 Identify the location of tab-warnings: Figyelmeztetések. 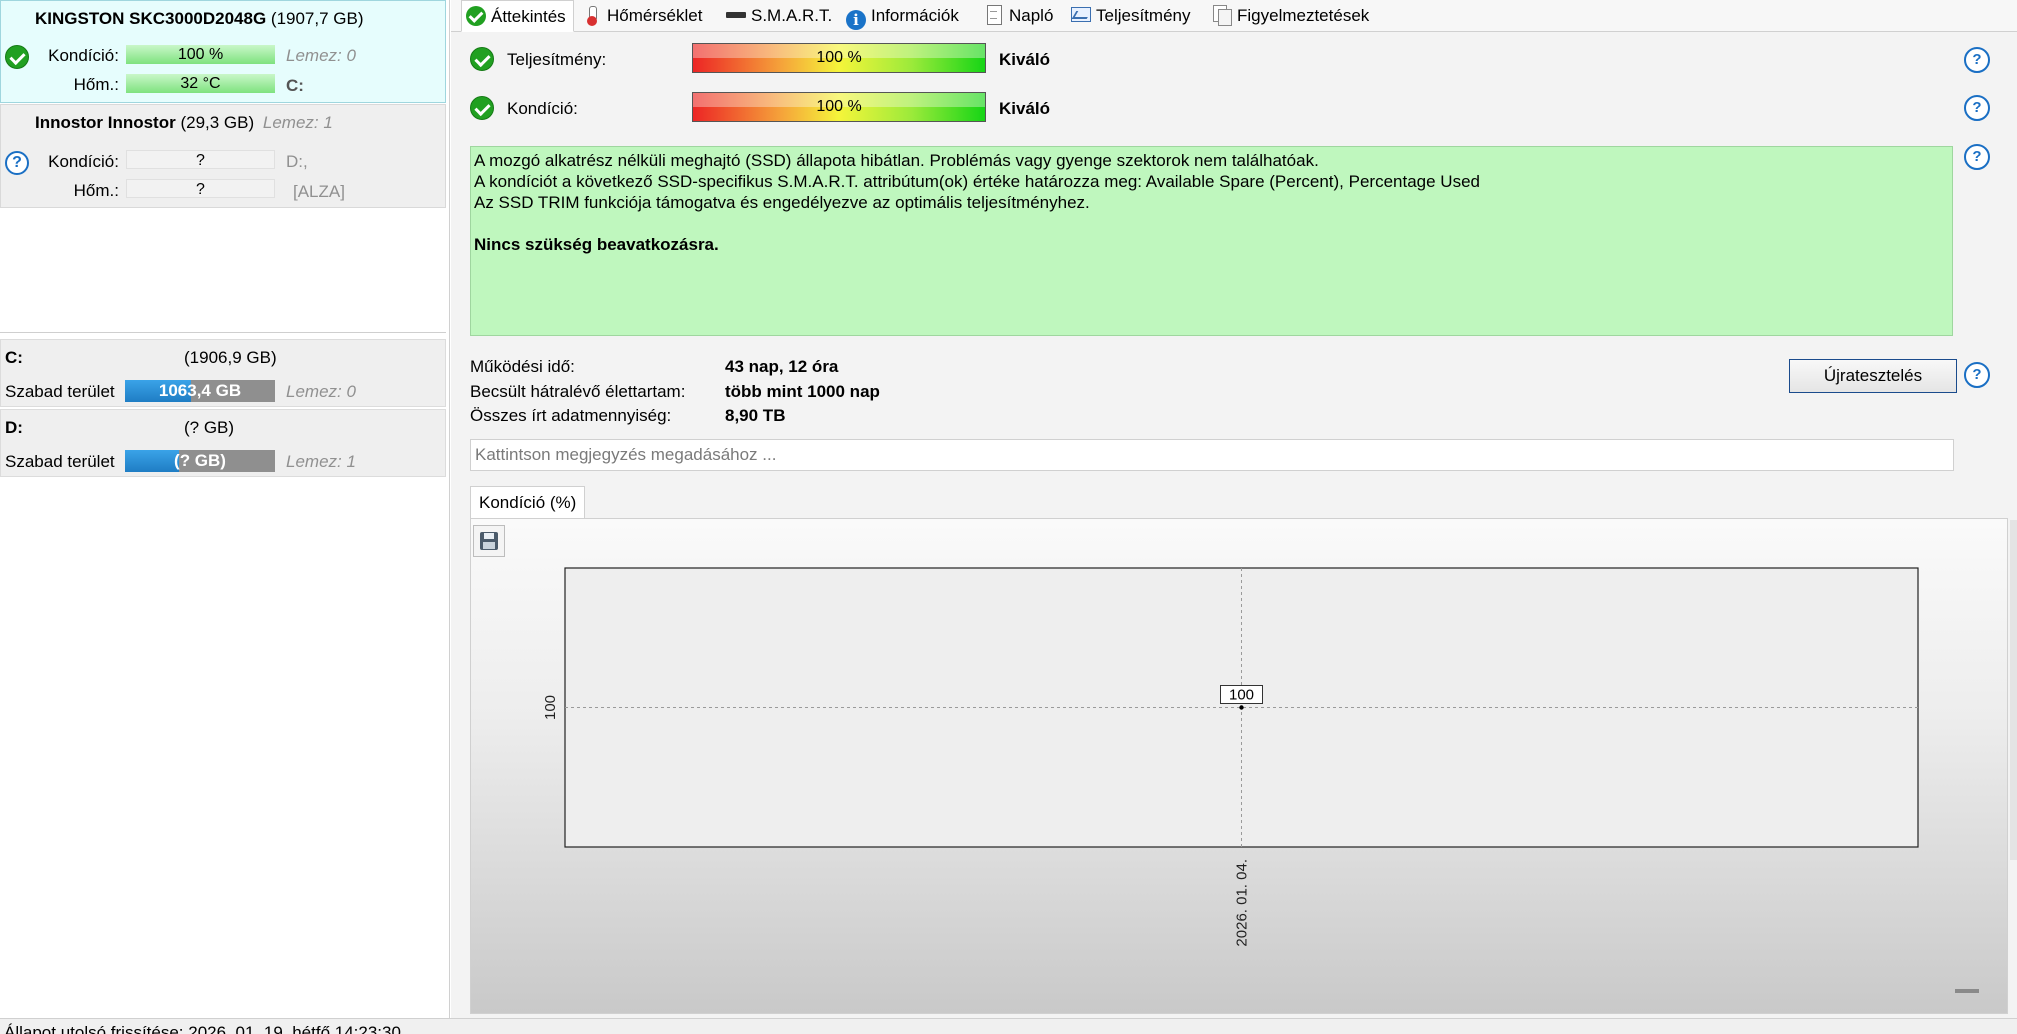
(1288, 15).